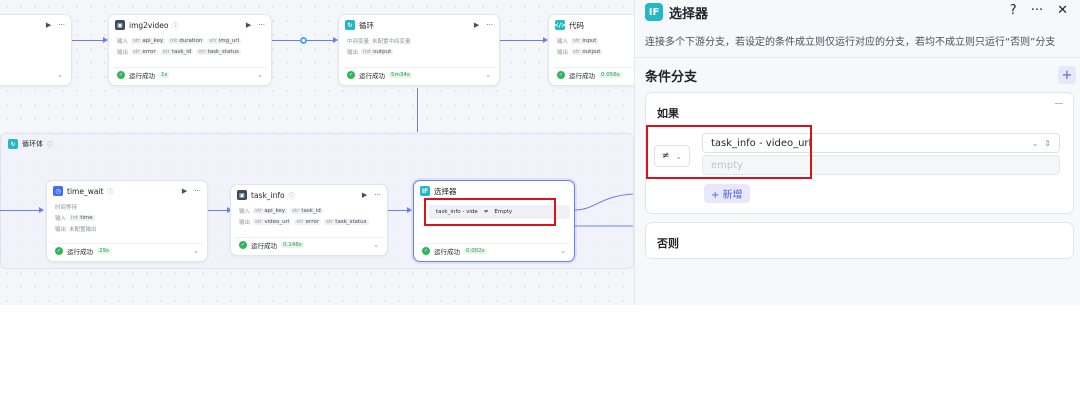  What do you see at coordinates (123, 52) in the screenshot?
I see `output-label: 输出` at bounding box center [123, 52].